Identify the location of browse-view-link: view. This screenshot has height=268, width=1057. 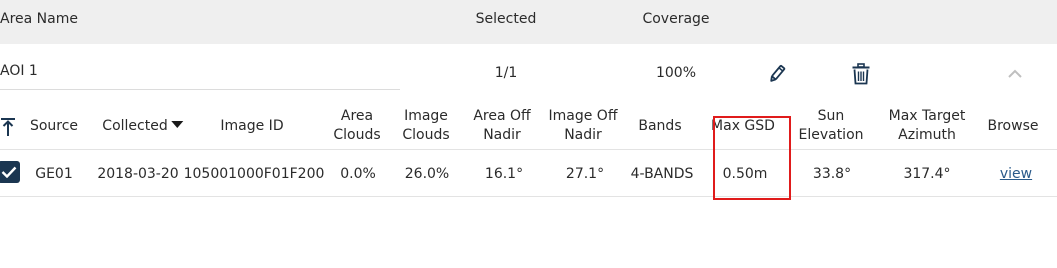
(1016, 174).